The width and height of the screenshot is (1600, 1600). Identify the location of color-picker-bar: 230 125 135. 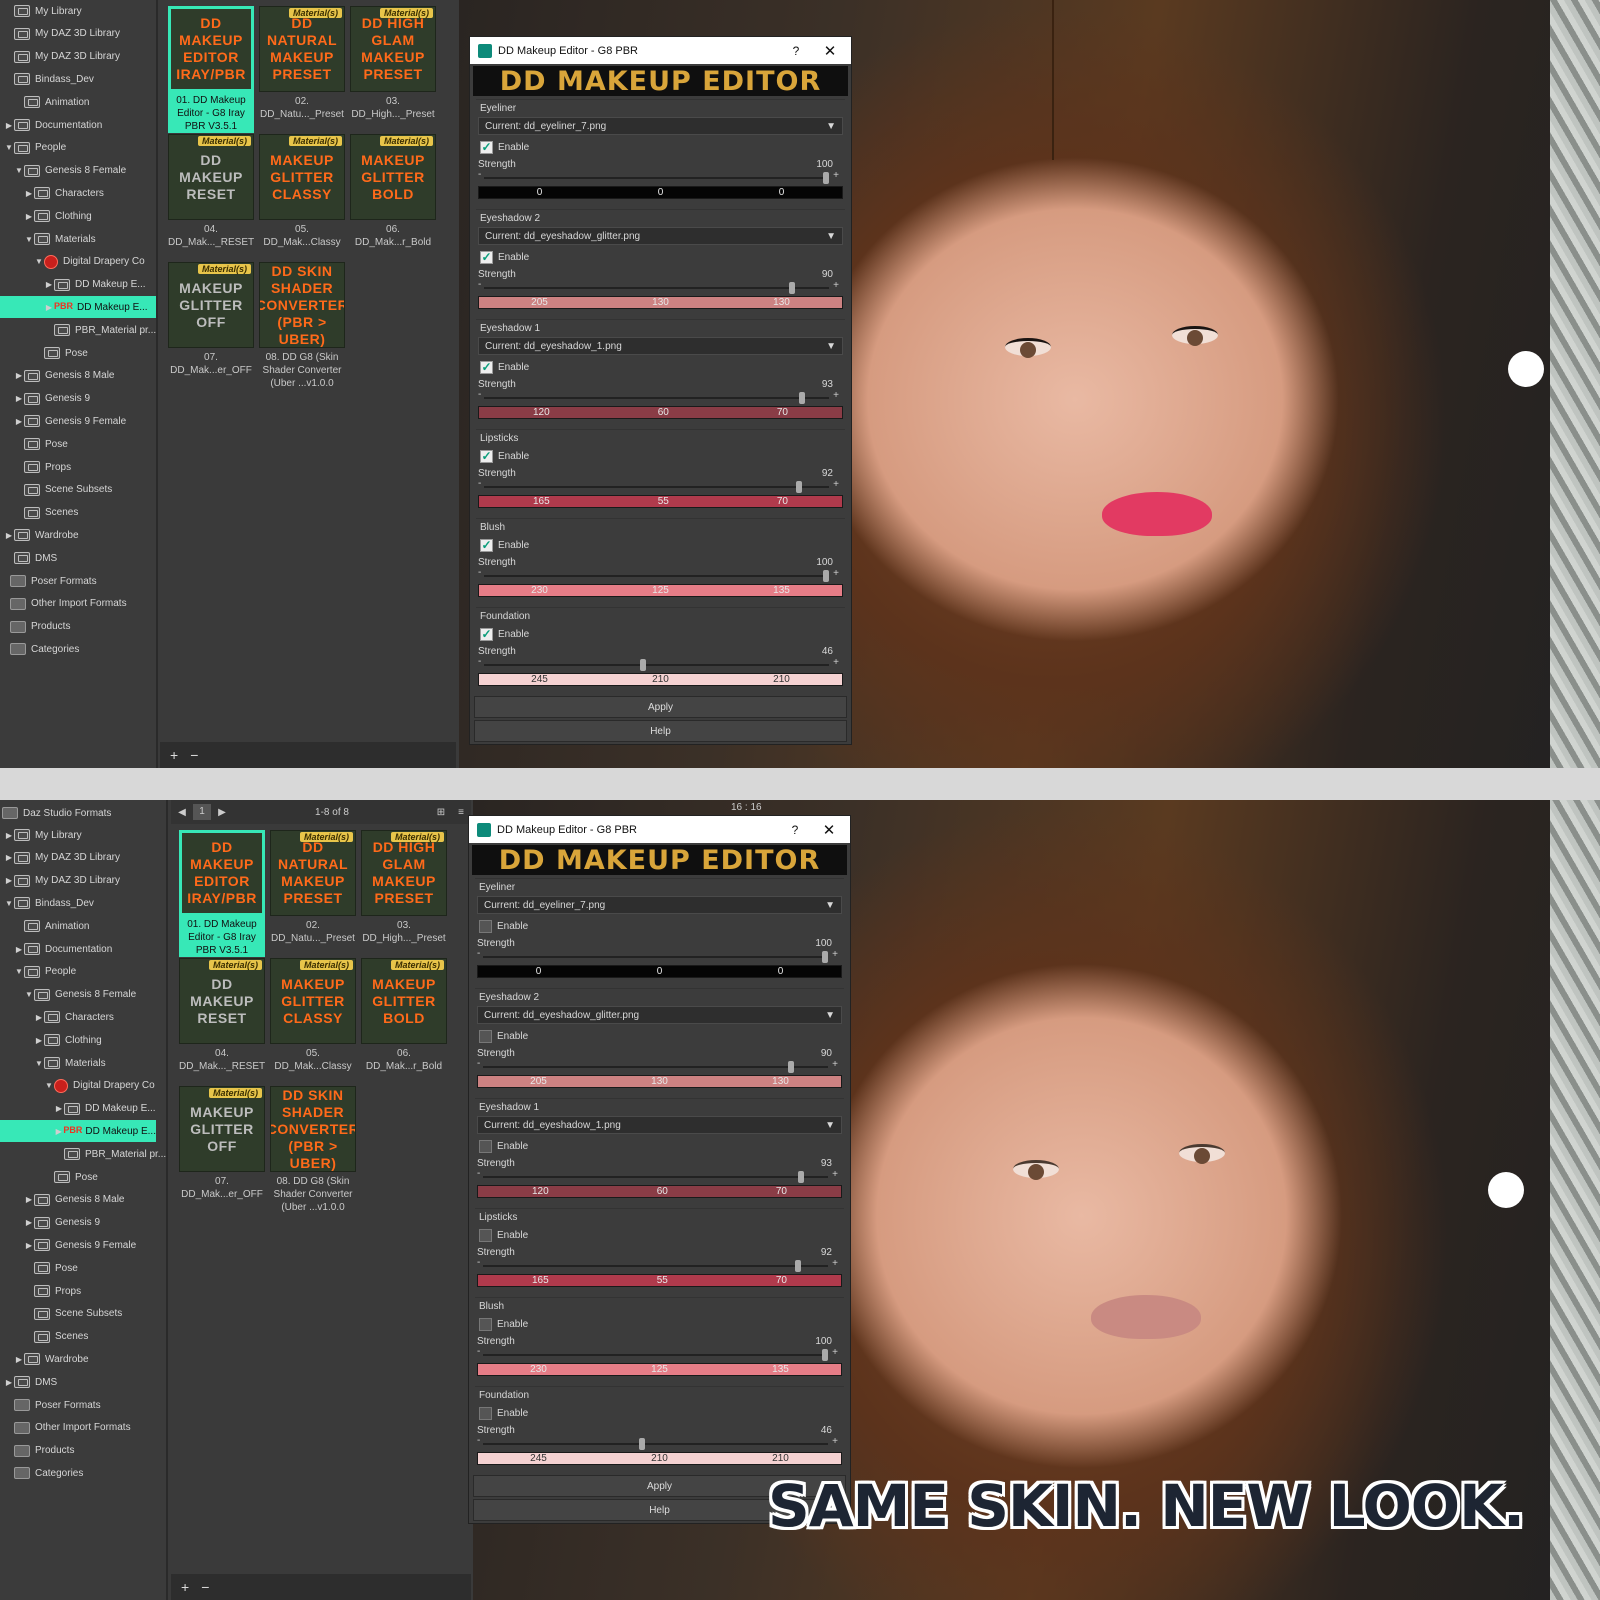
(660, 590).